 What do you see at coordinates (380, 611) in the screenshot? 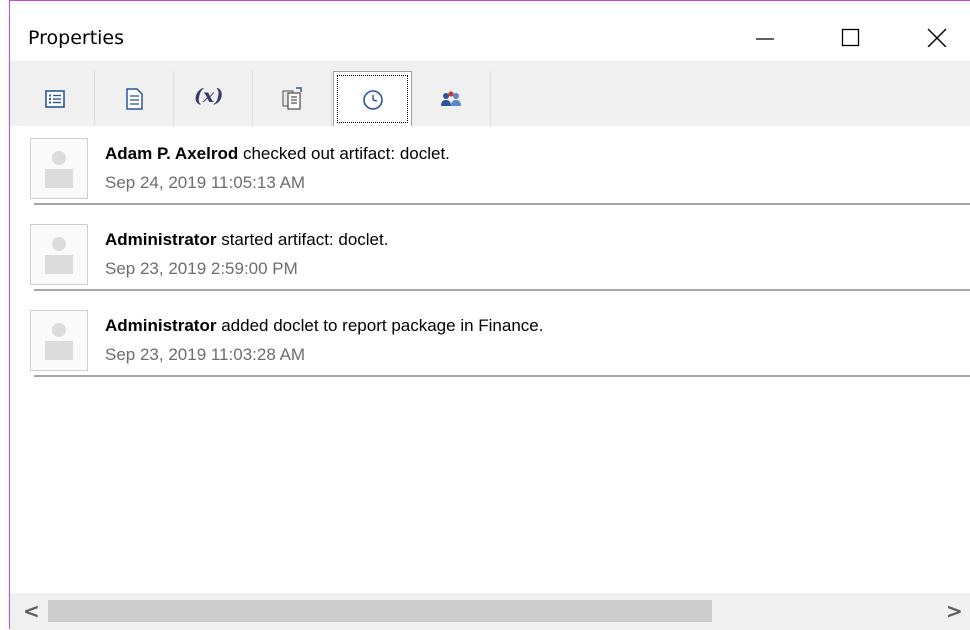
I see `scrollbar-thumb` at bounding box center [380, 611].